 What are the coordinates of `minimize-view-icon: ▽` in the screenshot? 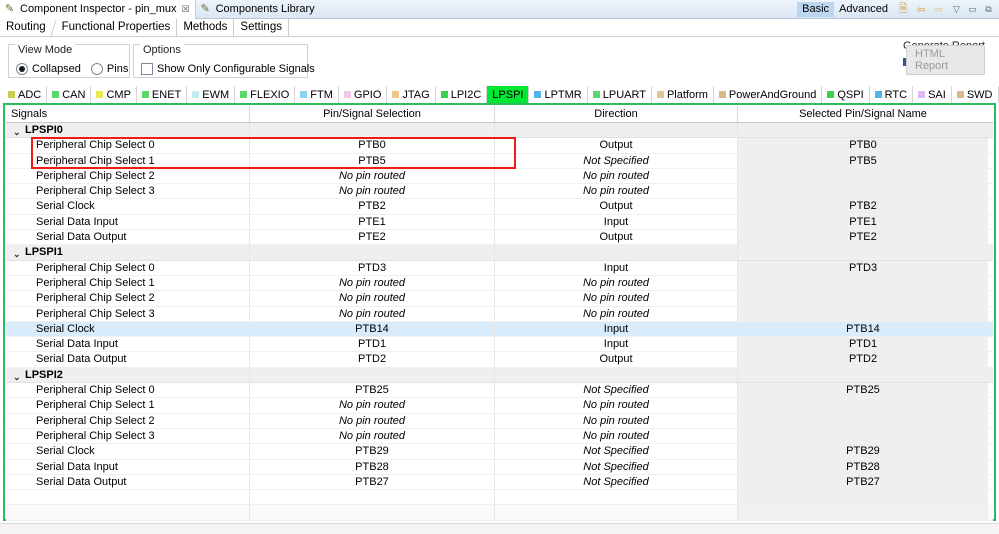 It's located at (956, 9).